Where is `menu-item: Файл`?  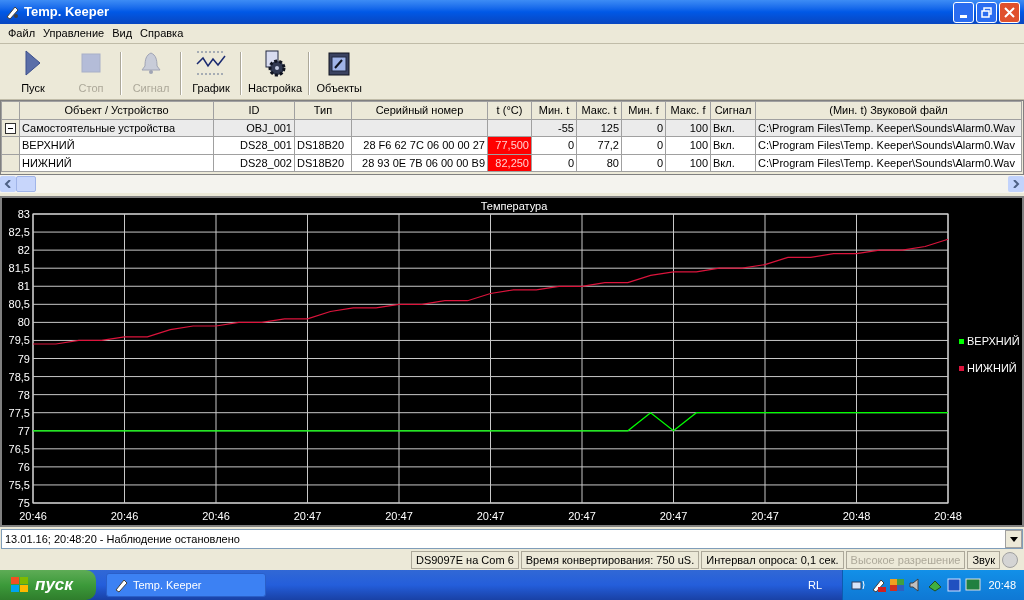
menu-item: Файл is located at coordinates (22, 33).